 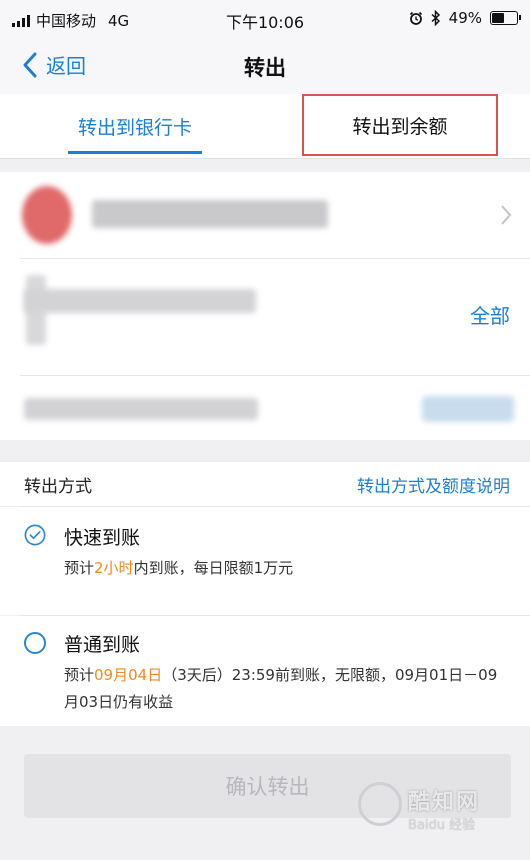 What do you see at coordinates (213, 568) in the screenshot?
I see `desc-suffix: 内到账，每日限额1万元` at bounding box center [213, 568].